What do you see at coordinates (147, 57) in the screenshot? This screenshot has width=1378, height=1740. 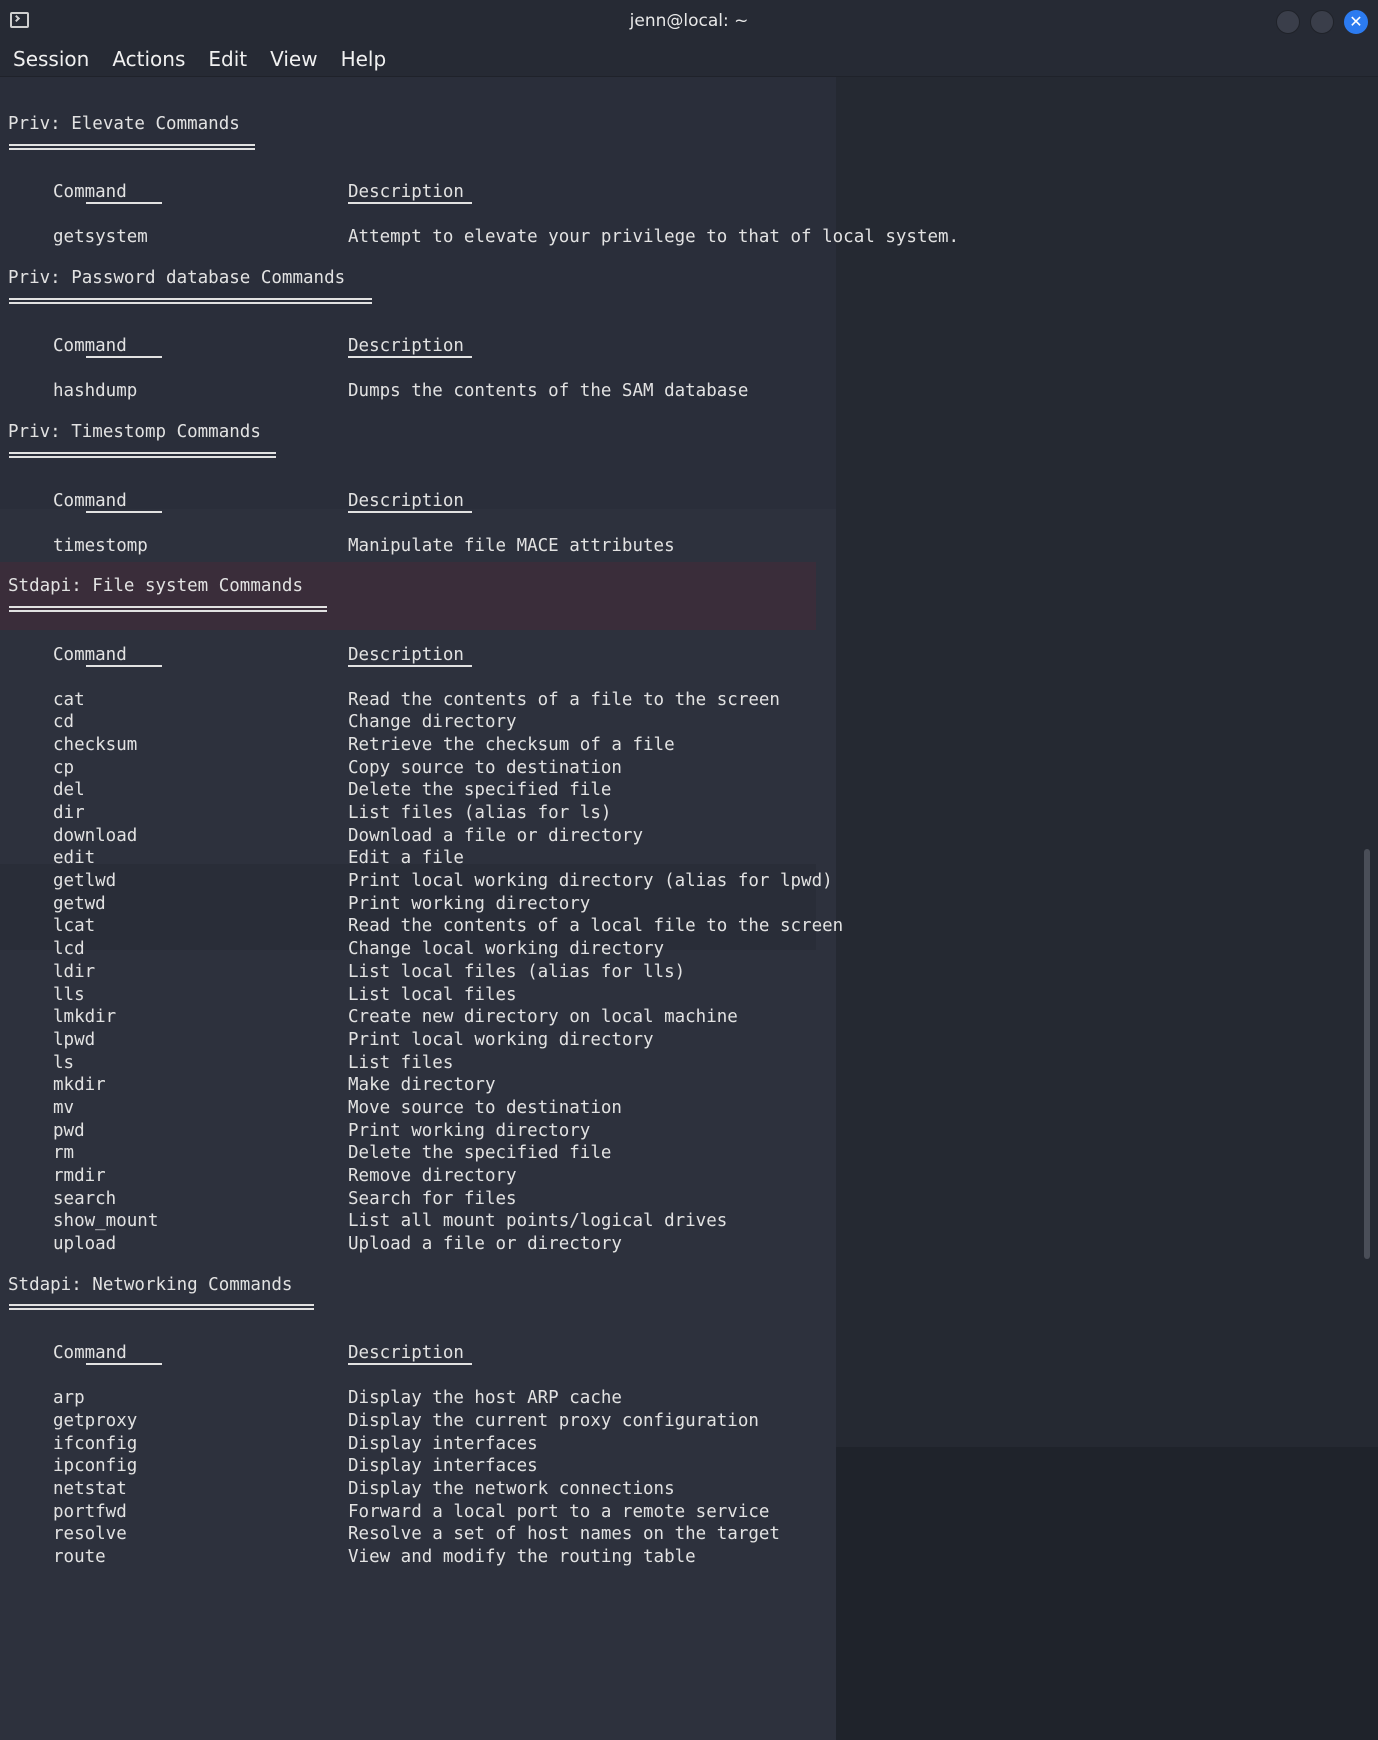 I see `menu-actions: Actions` at bounding box center [147, 57].